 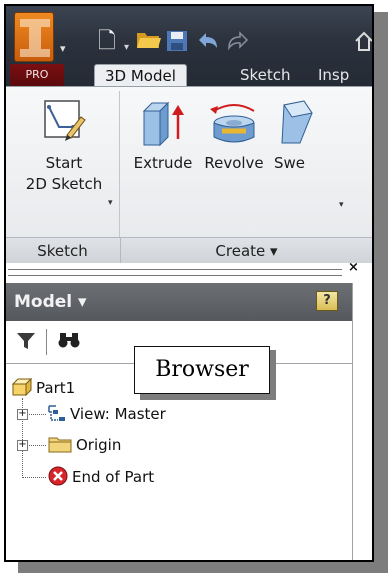 What do you see at coordinates (37, 75) in the screenshot?
I see `product-badge: PRO` at bounding box center [37, 75].